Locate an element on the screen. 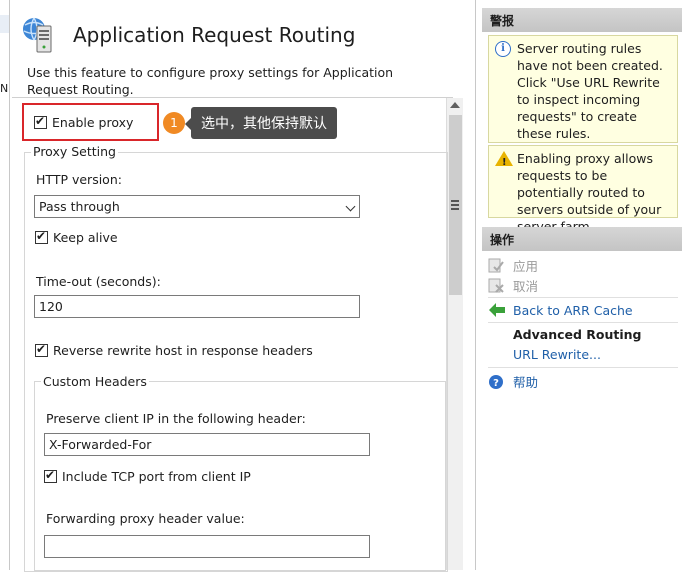  keep-alive-label: Keep alive is located at coordinates (85, 237).